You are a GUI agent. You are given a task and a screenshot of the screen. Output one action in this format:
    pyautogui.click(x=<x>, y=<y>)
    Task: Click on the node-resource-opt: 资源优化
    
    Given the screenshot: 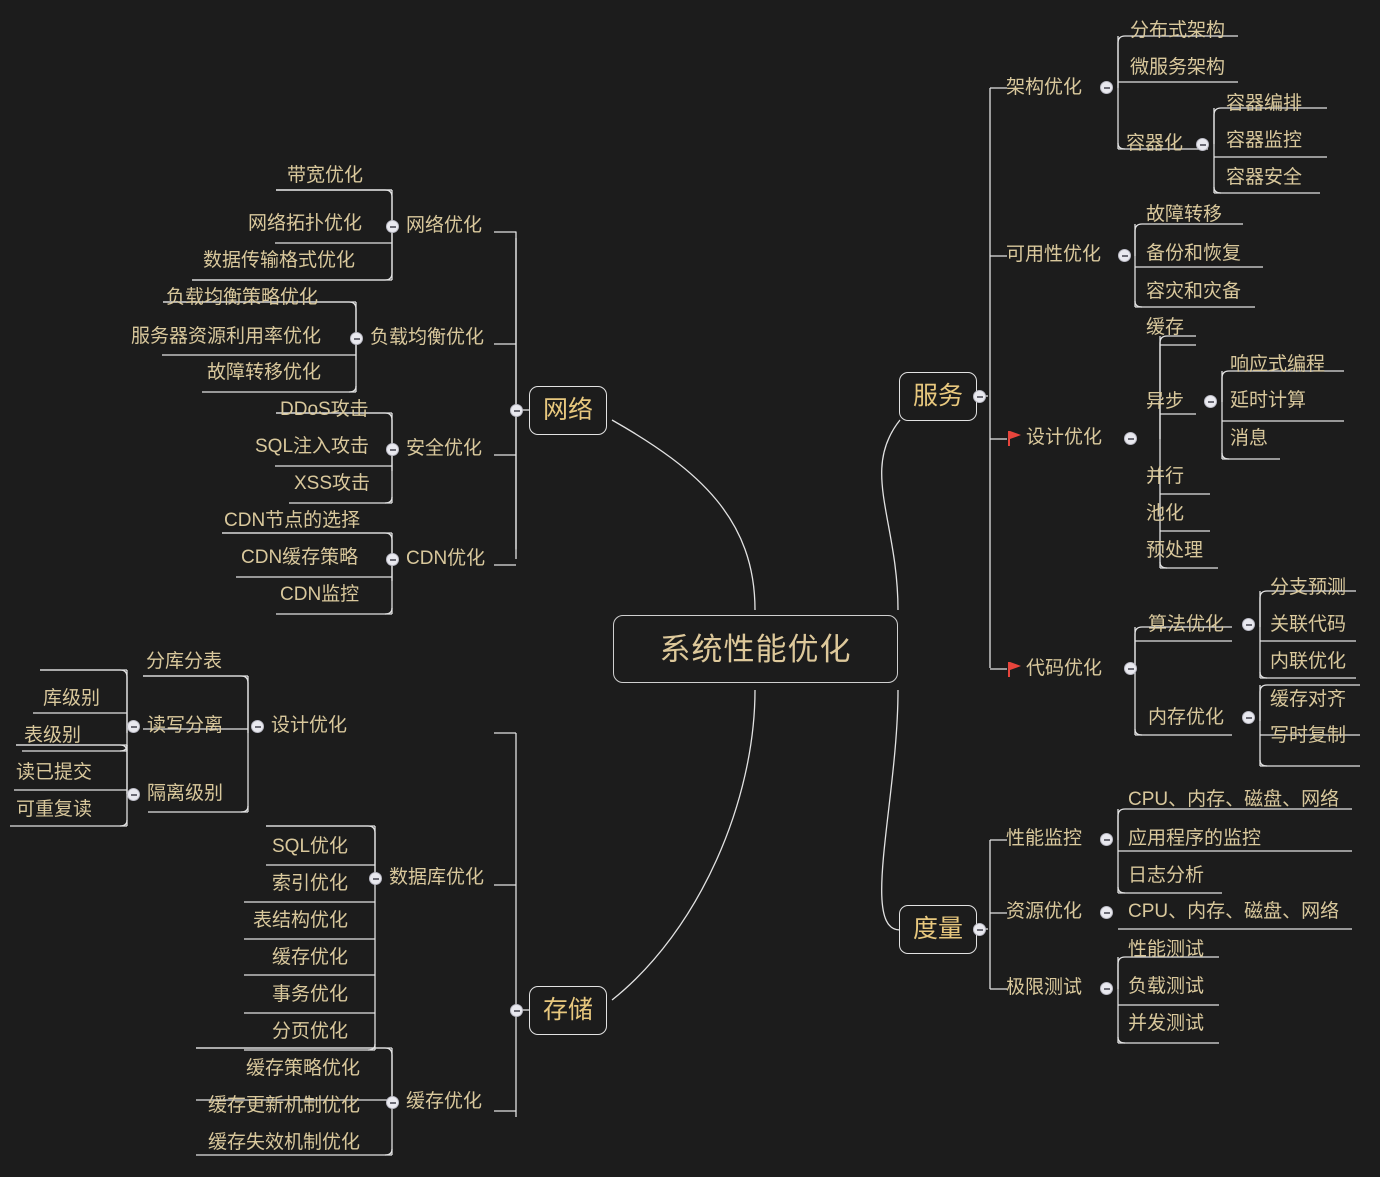 What is the action you would take?
    pyautogui.click(x=1044, y=911)
    